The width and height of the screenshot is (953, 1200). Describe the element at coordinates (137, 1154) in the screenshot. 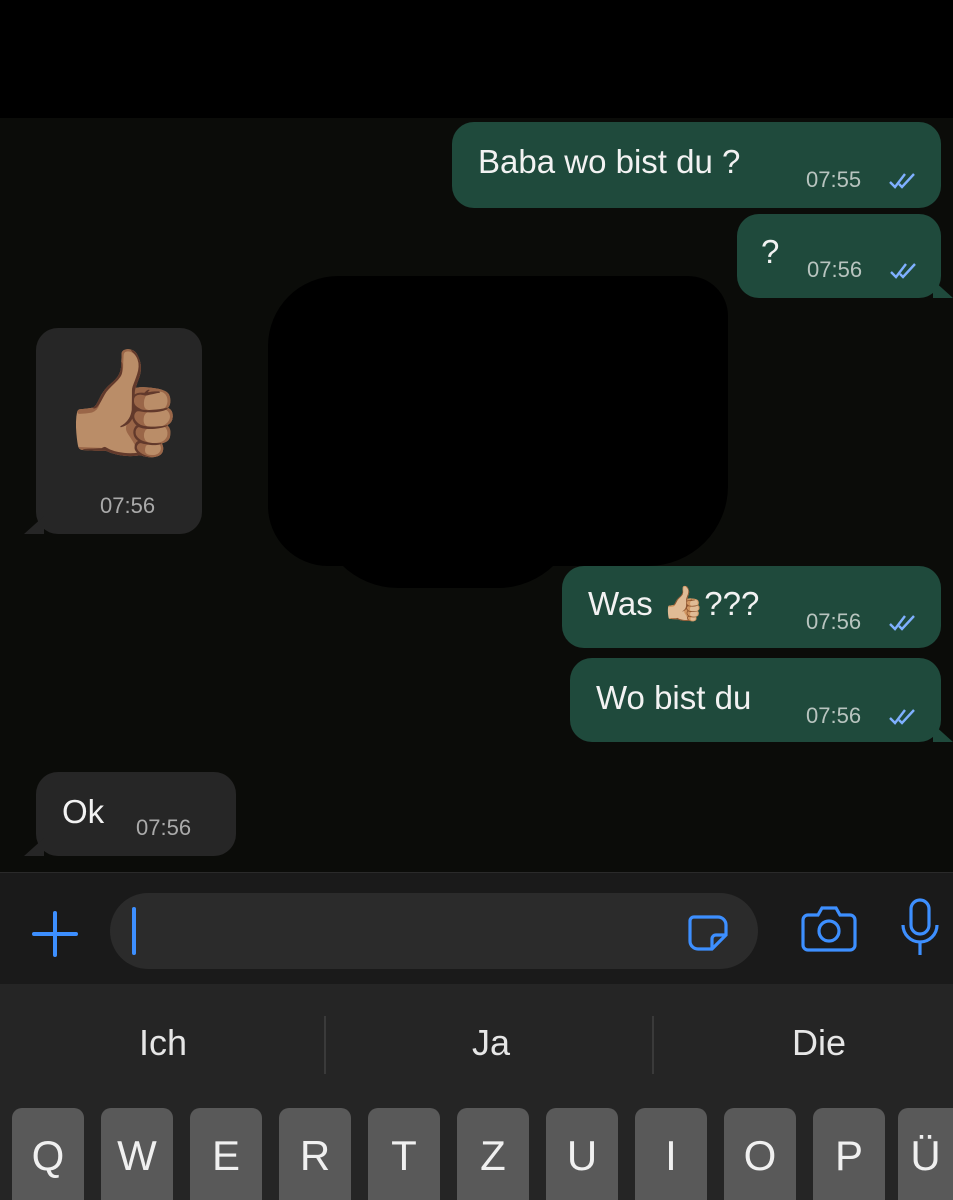

I see `key-w: W` at that location.